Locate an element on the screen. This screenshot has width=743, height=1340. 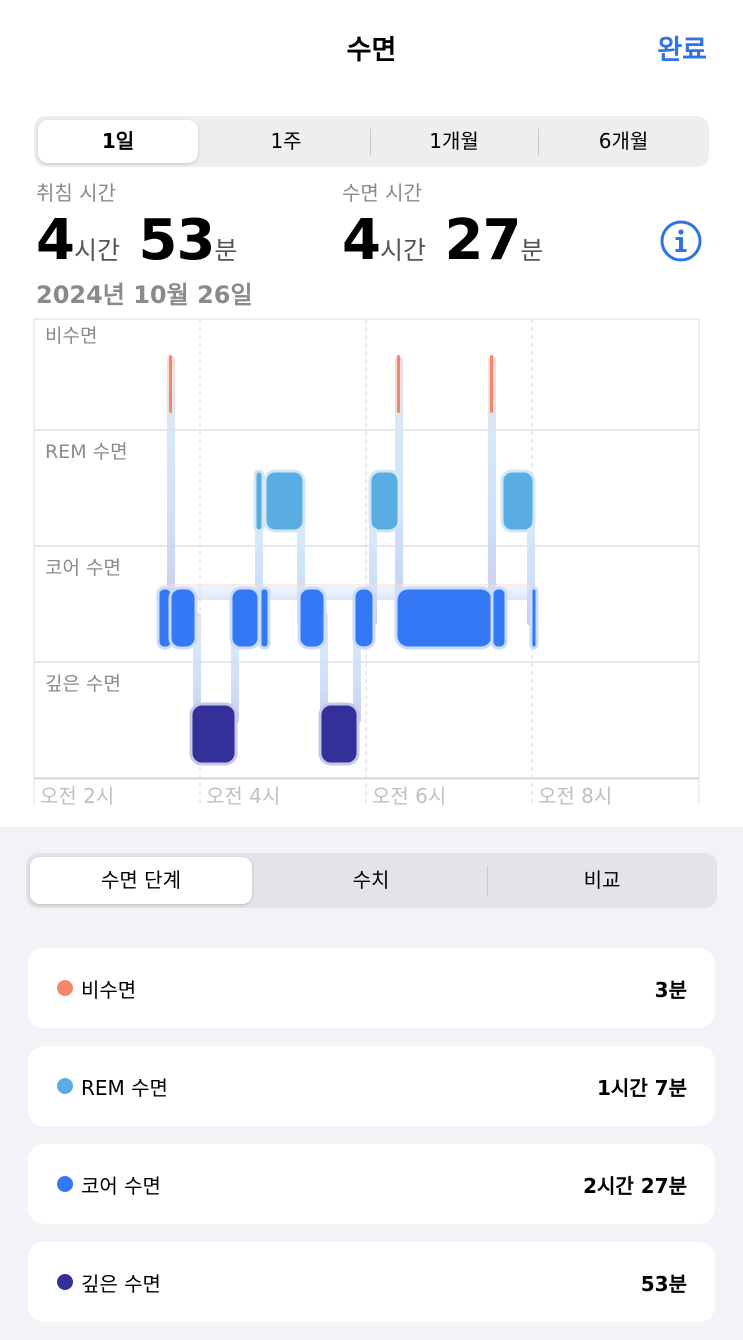
y-label-deep: 깊은 수면 is located at coordinates (83, 684).